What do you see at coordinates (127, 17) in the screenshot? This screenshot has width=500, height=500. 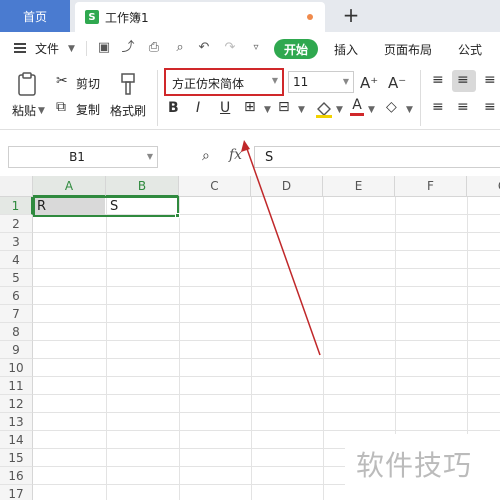 I see `tab-workbook-label: 工作簿1` at bounding box center [127, 17].